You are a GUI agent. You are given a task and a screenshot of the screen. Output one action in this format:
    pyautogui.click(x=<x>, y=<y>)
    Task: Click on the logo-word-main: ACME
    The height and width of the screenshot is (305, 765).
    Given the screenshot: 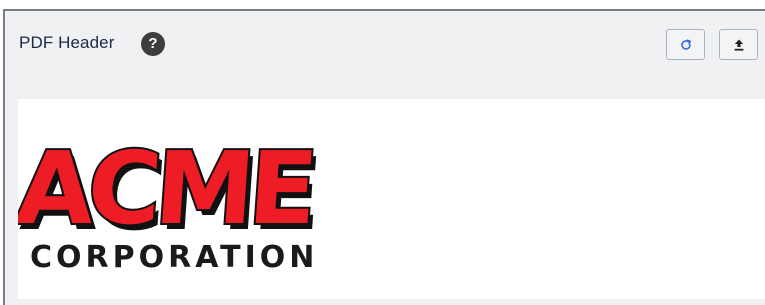 What is the action you would take?
    pyautogui.click(x=166, y=188)
    